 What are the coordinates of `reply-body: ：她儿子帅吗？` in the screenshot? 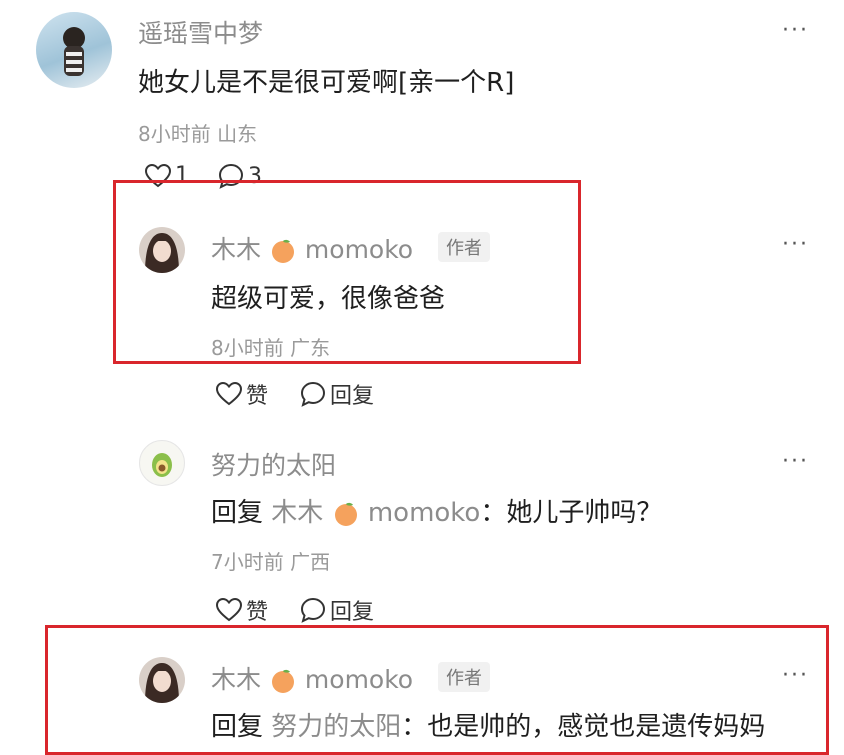 It's located at (571, 513).